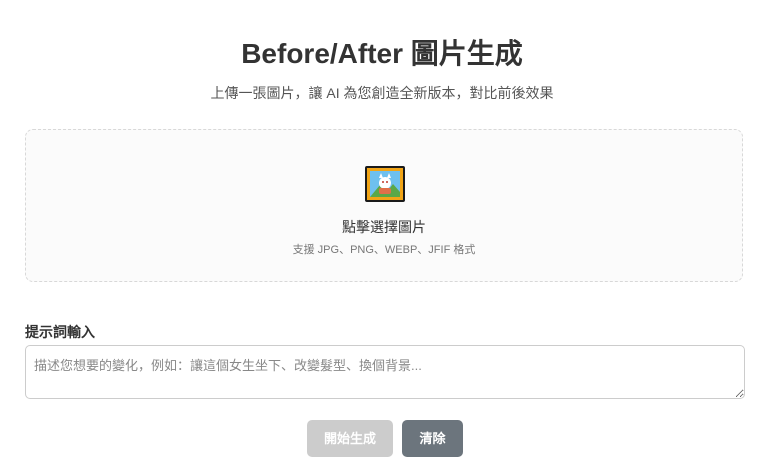 This screenshot has height=475, width=764. I want to click on page-subtitle: 上傳一張圖片，讓 AI 為您創造全新版本，對比前後效果, so click(382, 93).